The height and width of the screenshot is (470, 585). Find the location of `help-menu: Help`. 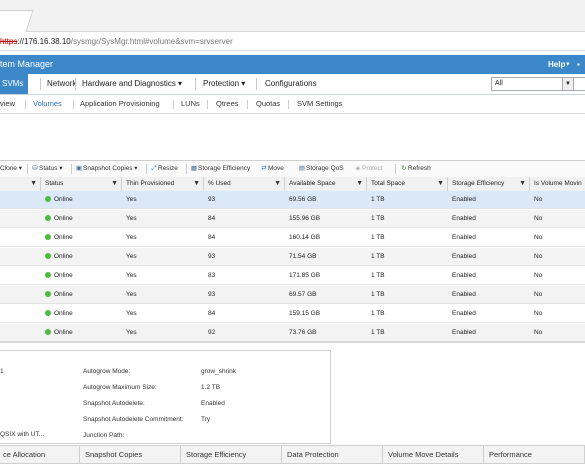

help-menu: Help is located at coordinates (556, 64).